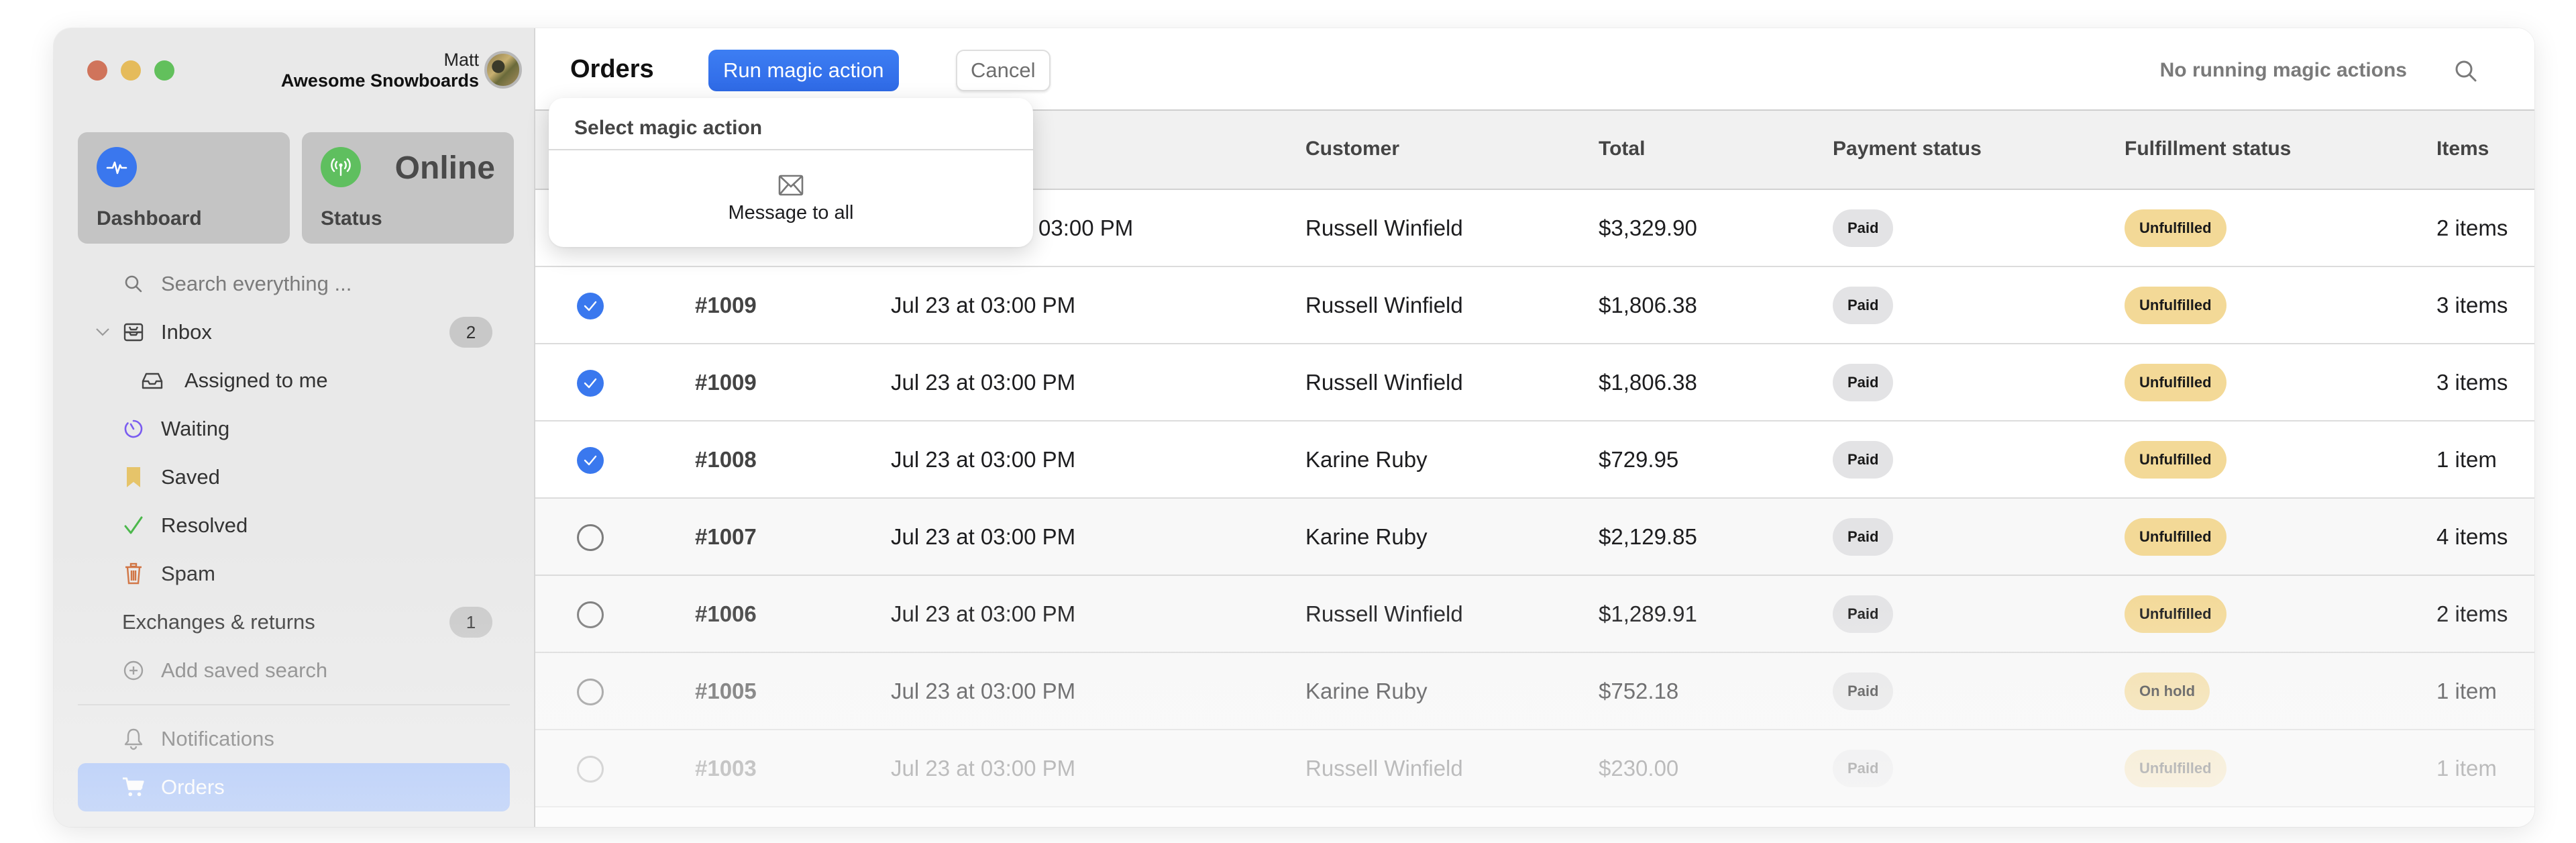 Image resolution: width=2576 pixels, height=843 pixels. What do you see at coordinates (133, 574) in the screenshot?
I see `trash-icon` at bounding box center [133, 574].